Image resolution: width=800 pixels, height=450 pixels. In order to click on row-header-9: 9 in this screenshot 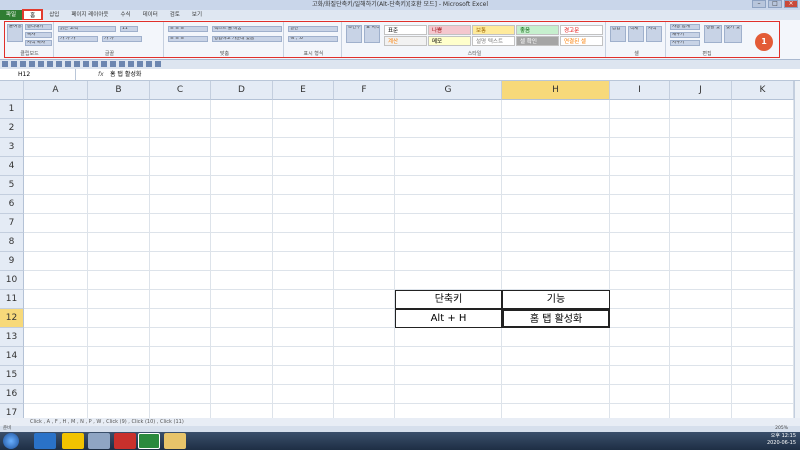, I will do `click(12, 261)`.